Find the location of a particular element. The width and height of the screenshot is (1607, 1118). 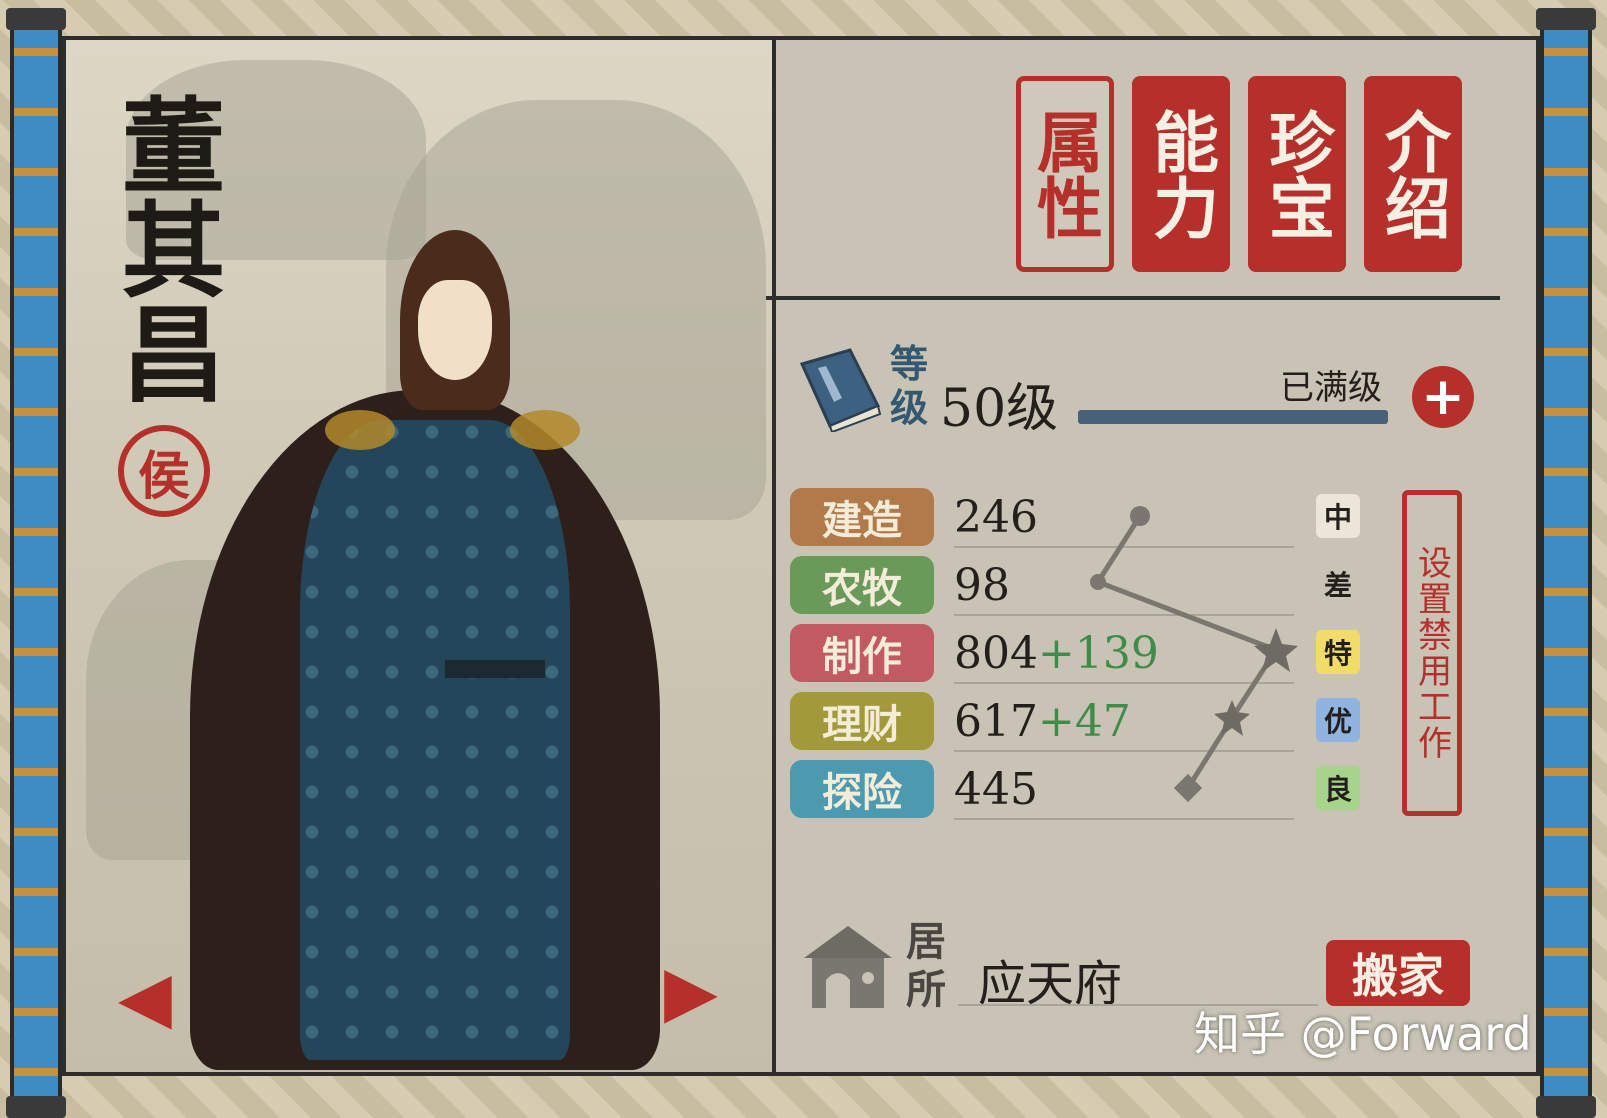

book-icon is located at coordinates (840, 390).